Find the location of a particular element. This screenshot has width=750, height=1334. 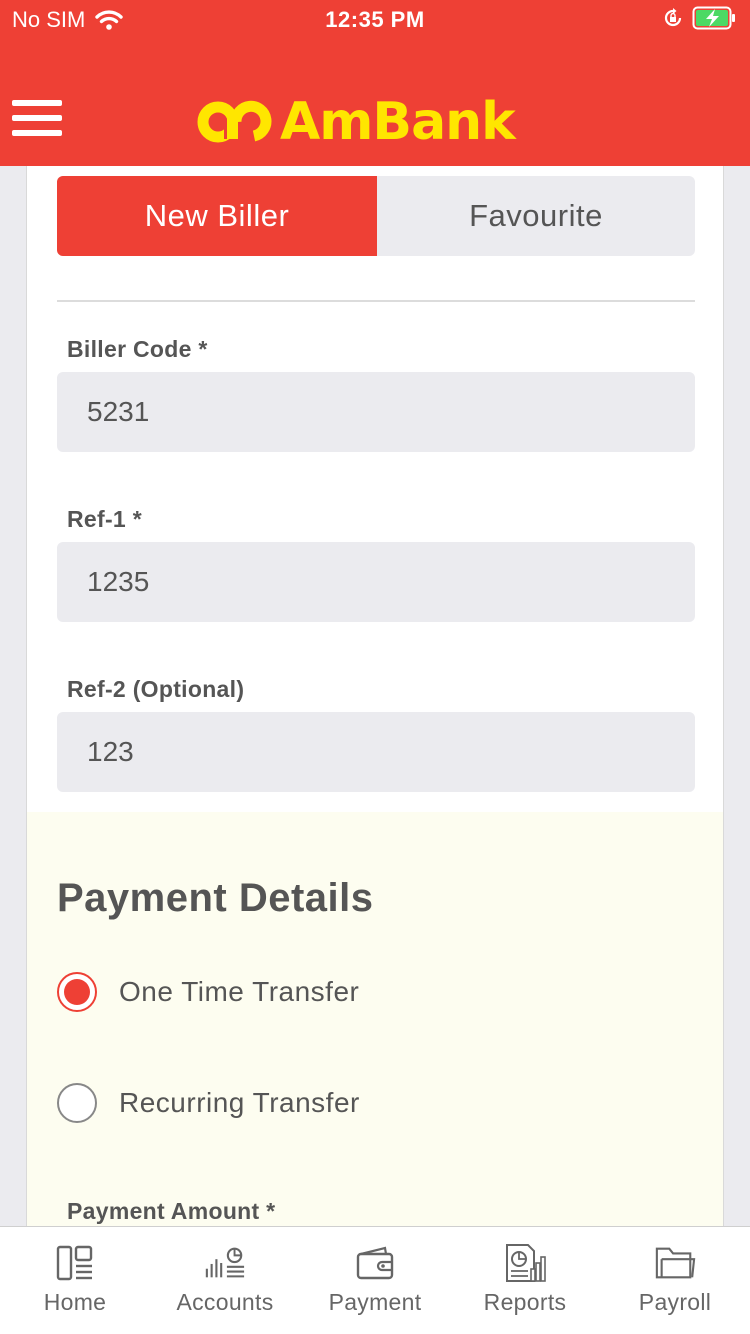

status-right is located at coordinates (699, 18).